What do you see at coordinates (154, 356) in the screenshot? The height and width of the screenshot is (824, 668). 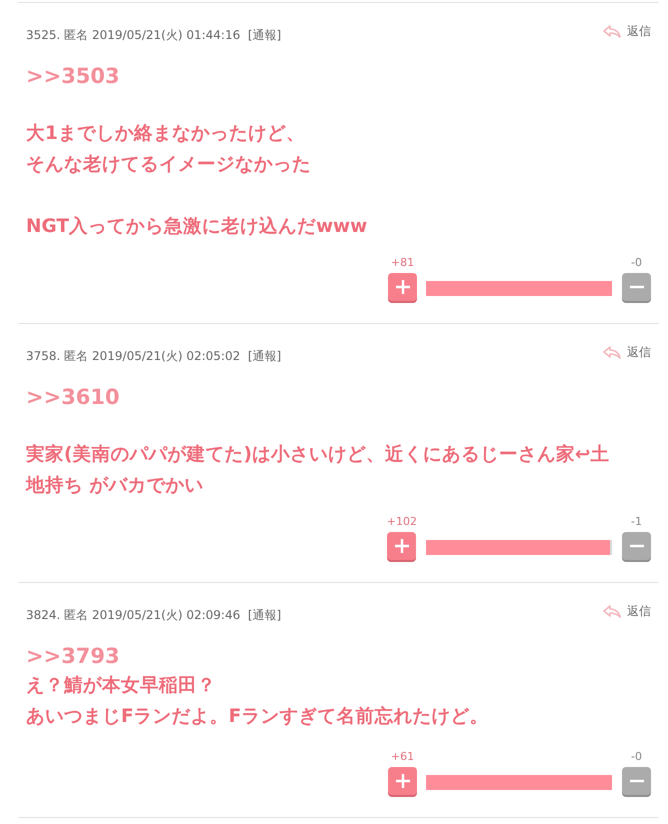 I see `comment-meta: 3758. 匿名 2019/05/21(火) 02:05:02 [通報]` at bounding box center [154, 356].